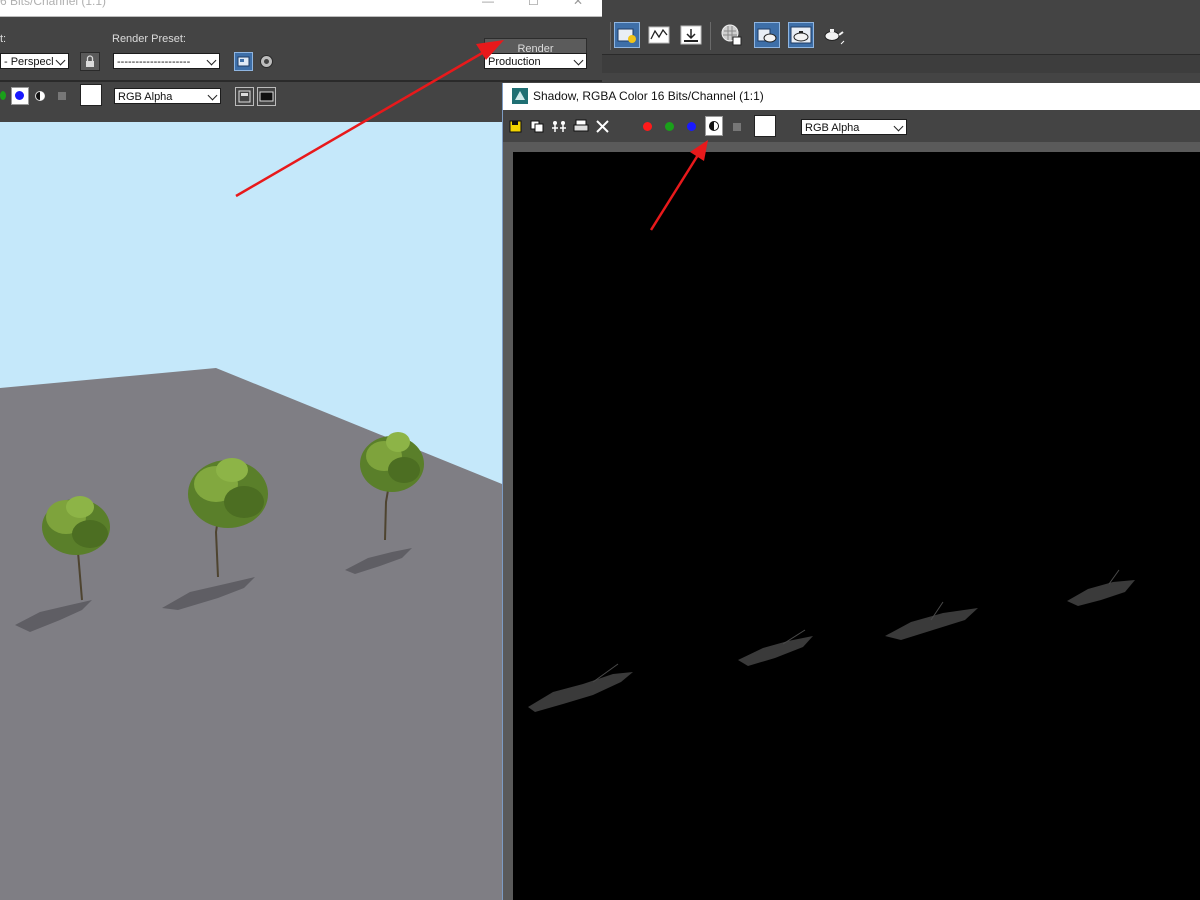 The height and width of the screenshot is (900, 1200). I want to click on rendered-frame-window-button, so click(659, 35).